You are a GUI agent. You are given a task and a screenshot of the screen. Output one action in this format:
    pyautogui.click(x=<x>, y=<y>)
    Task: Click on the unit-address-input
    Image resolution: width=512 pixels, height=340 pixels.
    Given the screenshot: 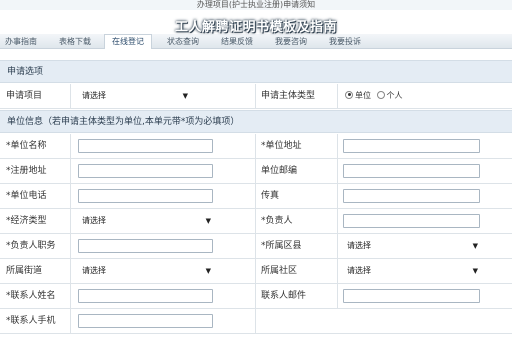 What is the action you would take?
    pyautogui.click(x=411, y=146)
    